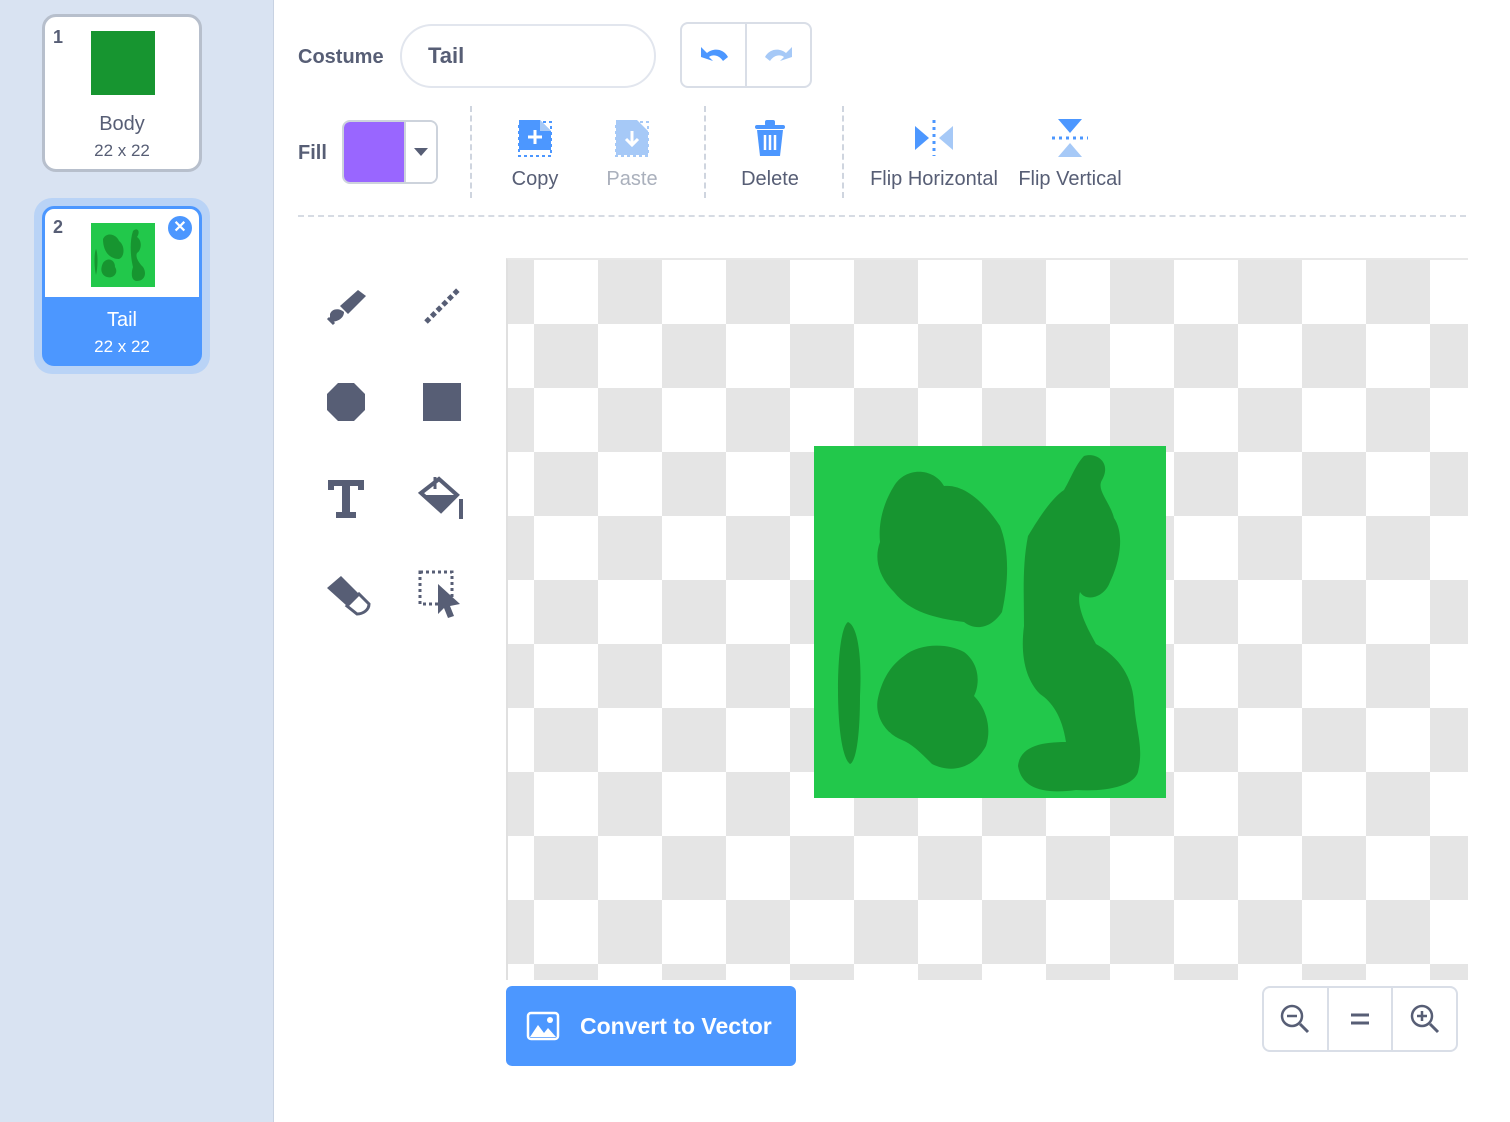  I want to click on flip-vertical-label: Flip Vertical, so click(1070, 179).